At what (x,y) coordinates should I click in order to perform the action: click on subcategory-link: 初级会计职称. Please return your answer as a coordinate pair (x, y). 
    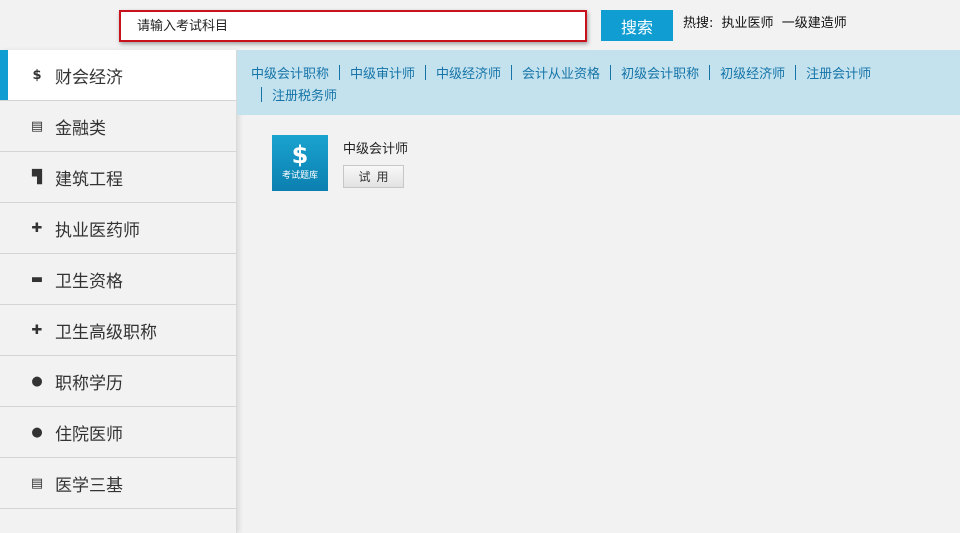
    Looking at the image, I should click on (660, 74).